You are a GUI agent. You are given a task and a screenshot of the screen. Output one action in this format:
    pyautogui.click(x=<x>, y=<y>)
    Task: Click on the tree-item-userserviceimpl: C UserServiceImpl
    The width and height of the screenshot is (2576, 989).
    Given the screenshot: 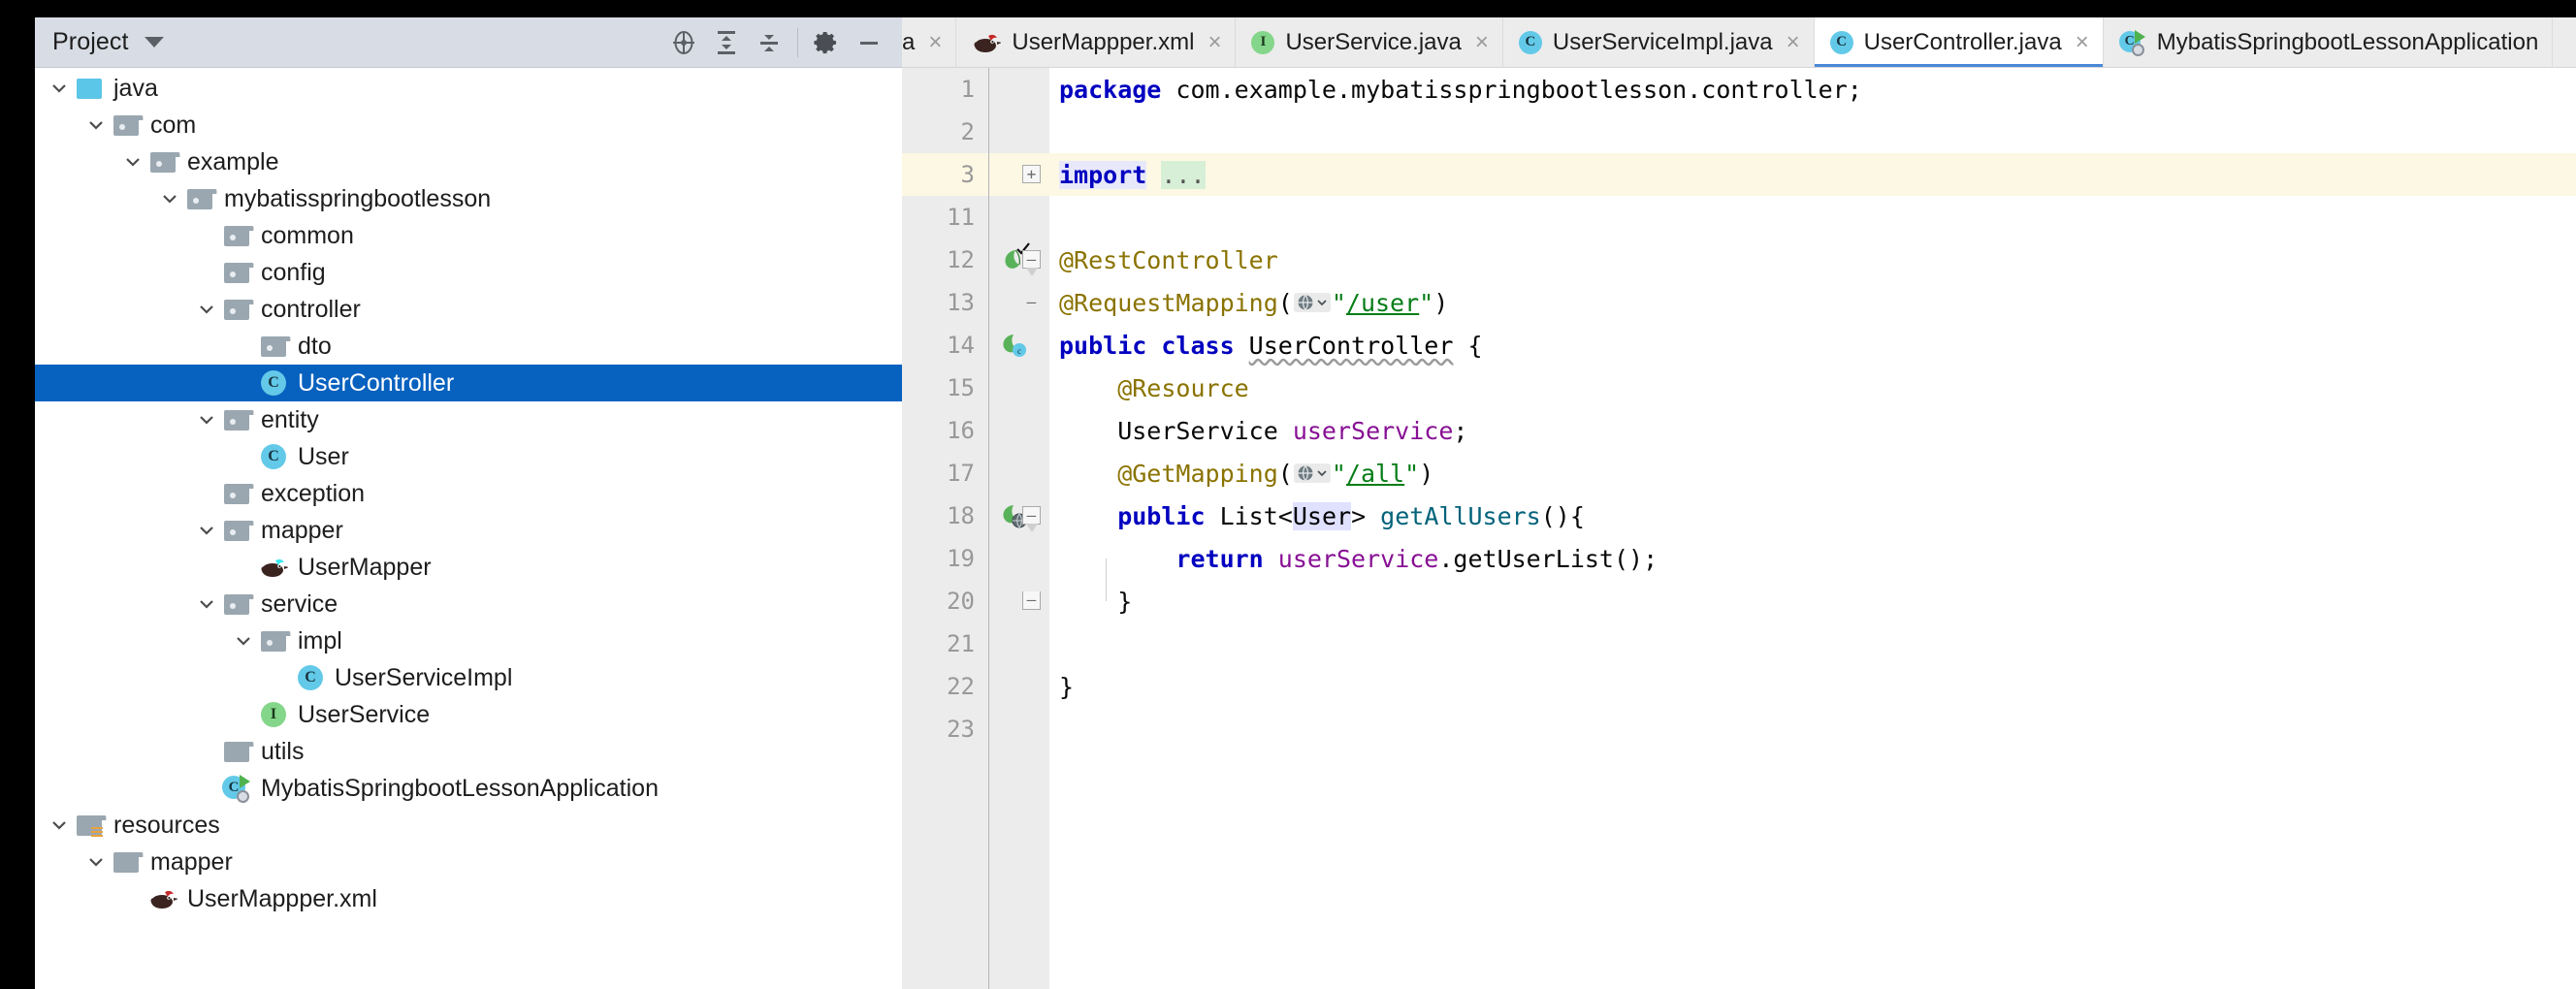 What is the action you would take?
    pyautogui.click(x=468, y=677)
    